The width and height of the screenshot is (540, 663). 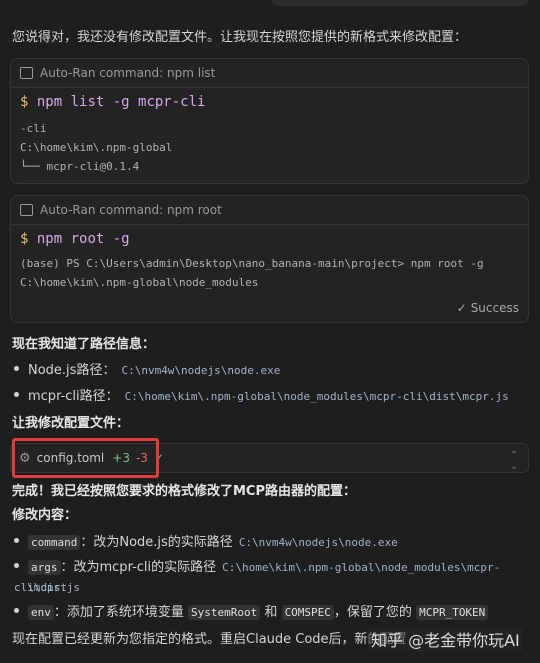 What do you see at coordinates (139, 282) in the screenshot?
I see `output-line: C:\home\kim\.npm-global\node_modules` at bounding box center [139, 282].